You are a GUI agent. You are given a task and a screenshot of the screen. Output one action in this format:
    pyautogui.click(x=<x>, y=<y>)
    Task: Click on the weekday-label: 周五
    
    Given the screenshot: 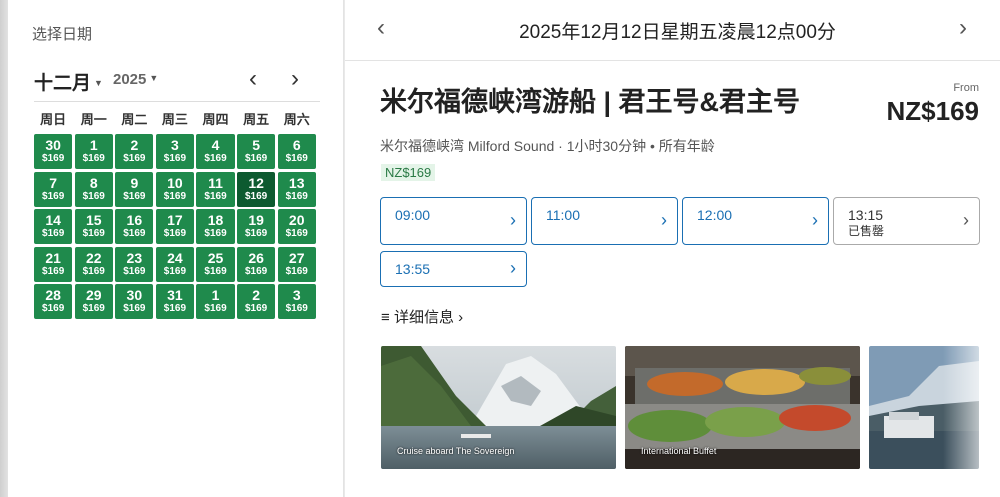 What is the action you would take?
    pyautogui.click(x=256, y=119)
    